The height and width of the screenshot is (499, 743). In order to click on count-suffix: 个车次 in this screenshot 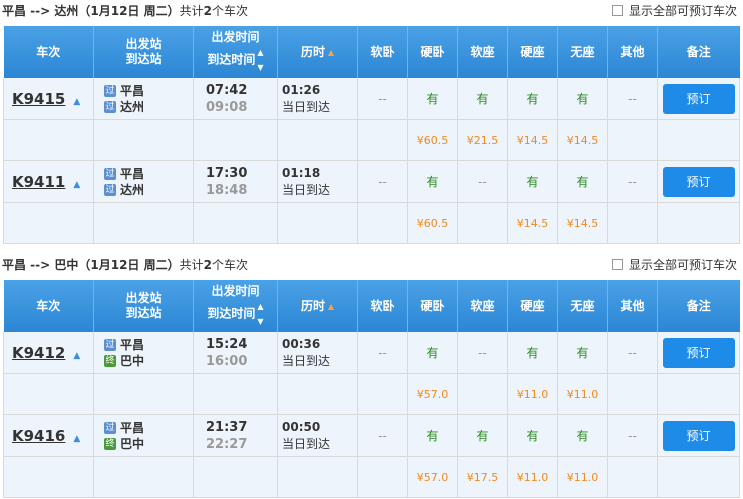, I will do `click(229, 265)`.